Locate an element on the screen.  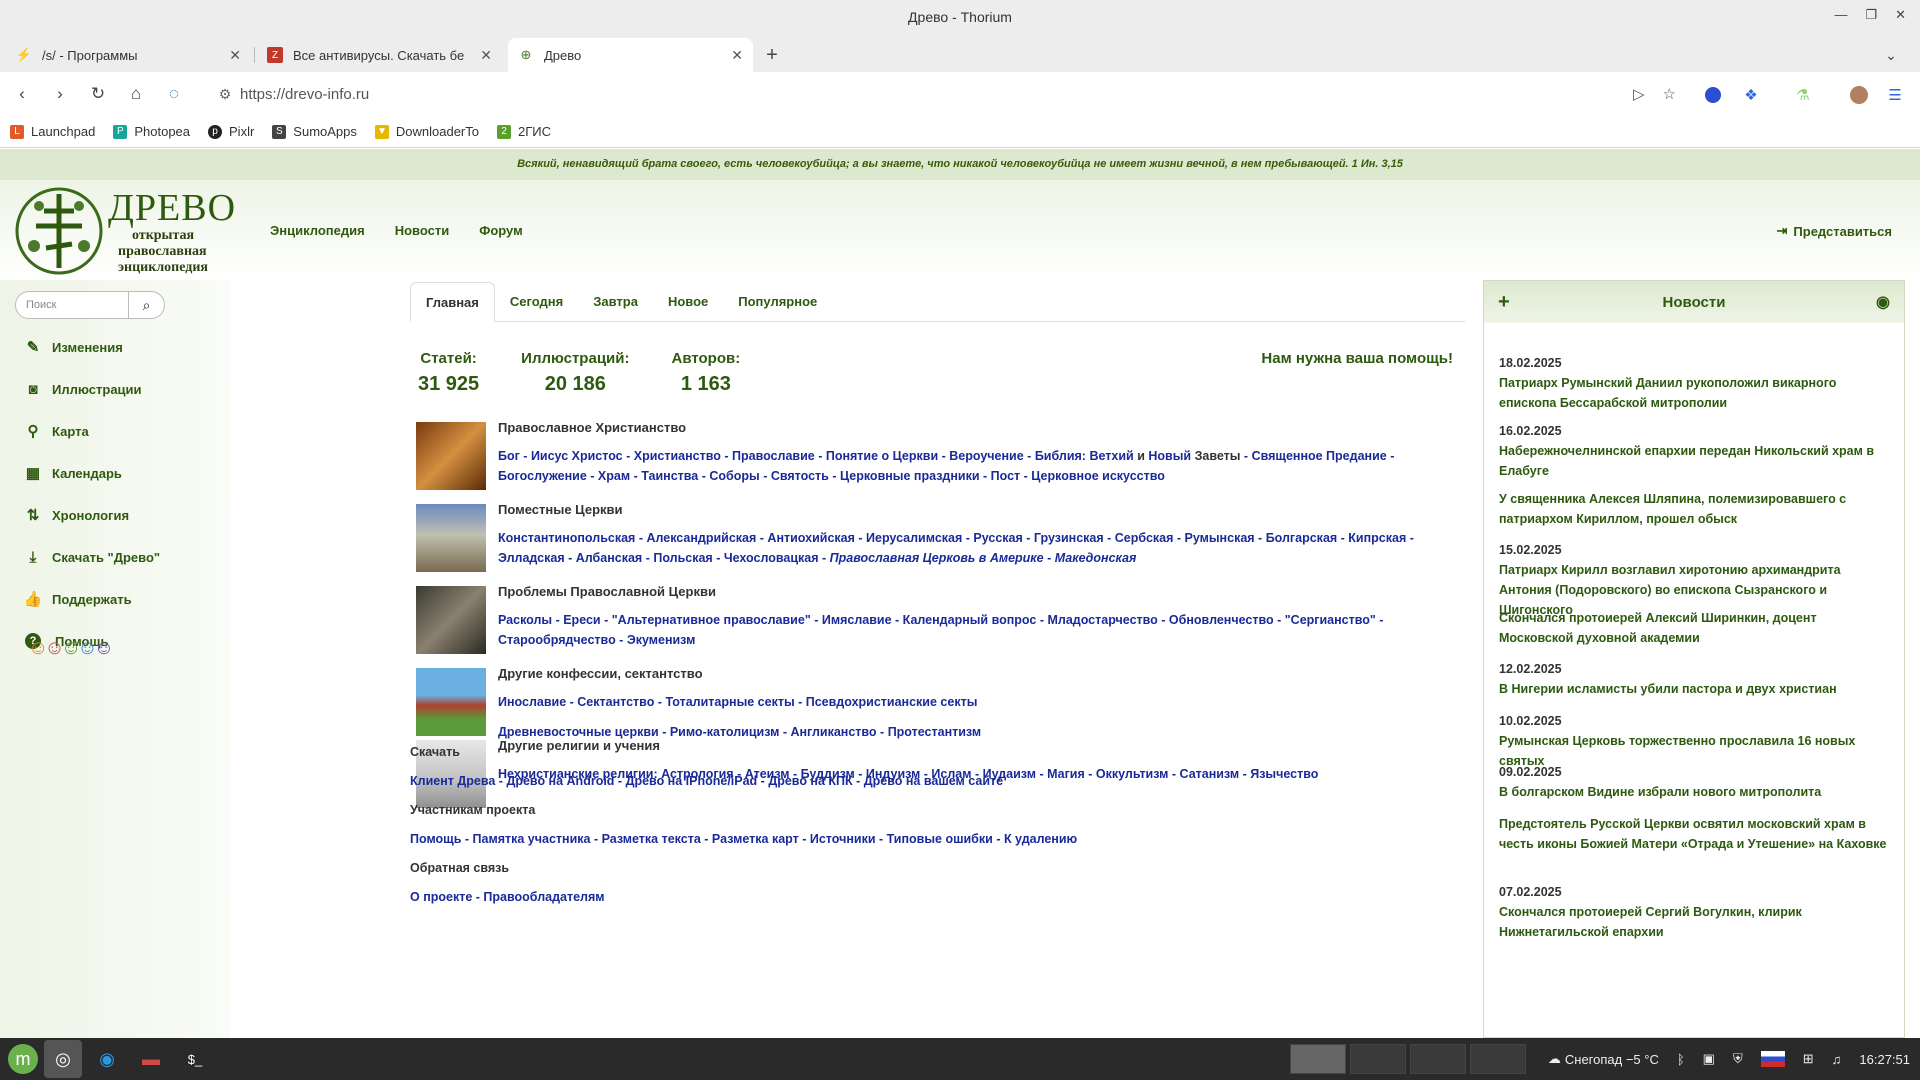
puzzle-icon: ❖ is located at coordinates (1751, 95).